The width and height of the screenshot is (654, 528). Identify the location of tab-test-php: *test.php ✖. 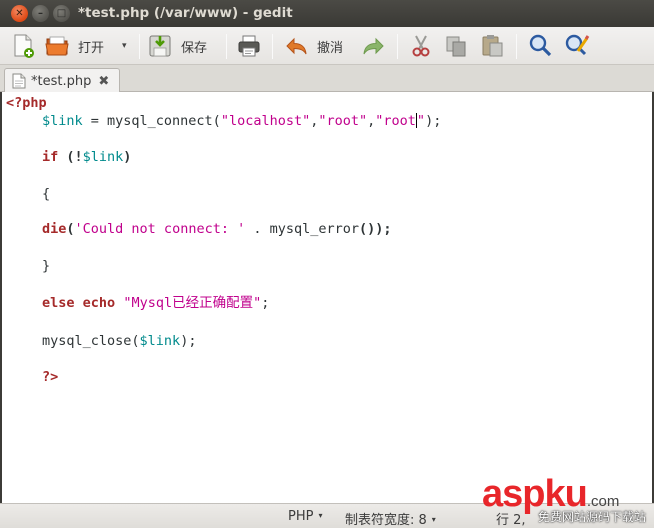
(62, 80).